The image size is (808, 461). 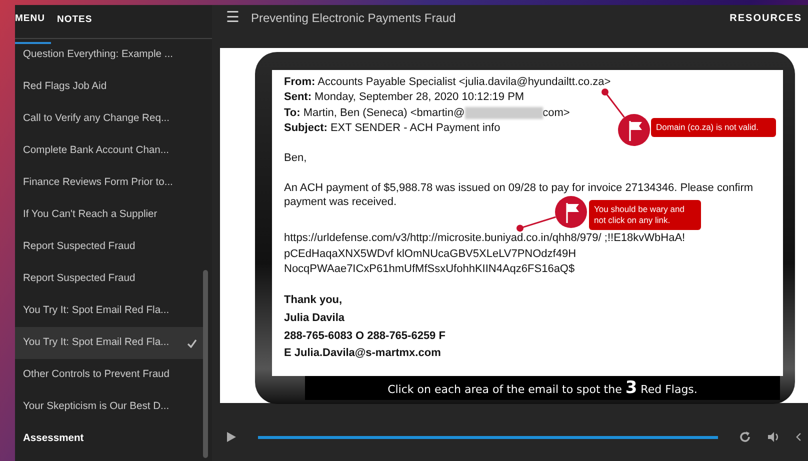 What do you see at coordinates (313, 300) in the screenshot?
I see `signature-line: Thank you,` at bounding box center [313, 300].